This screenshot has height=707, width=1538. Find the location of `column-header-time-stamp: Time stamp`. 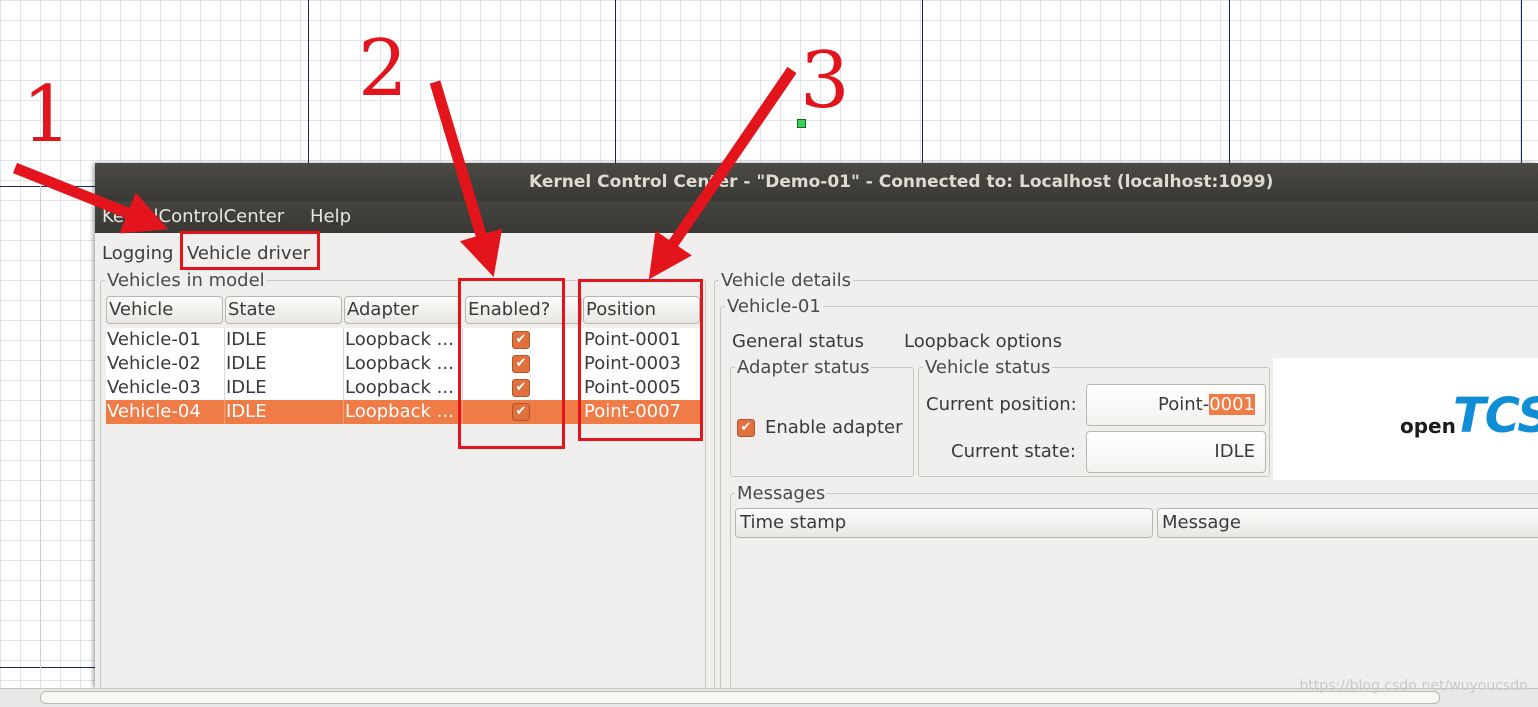

column-header-time-stamp: Time stamp is located at coordinates (944, 523).